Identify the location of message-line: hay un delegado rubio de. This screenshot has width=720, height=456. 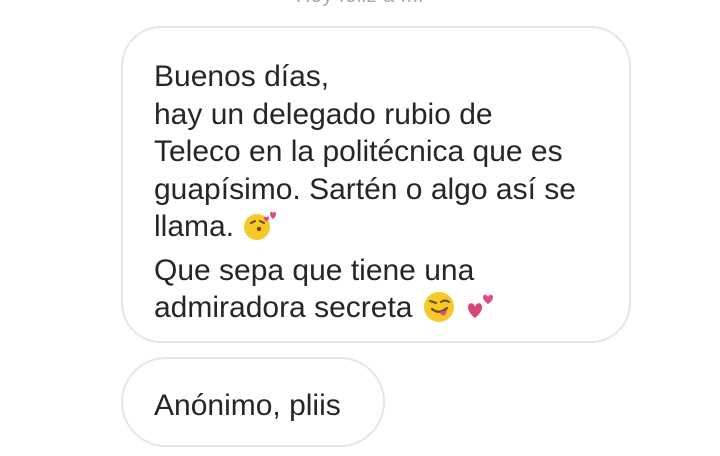
(323, 114).